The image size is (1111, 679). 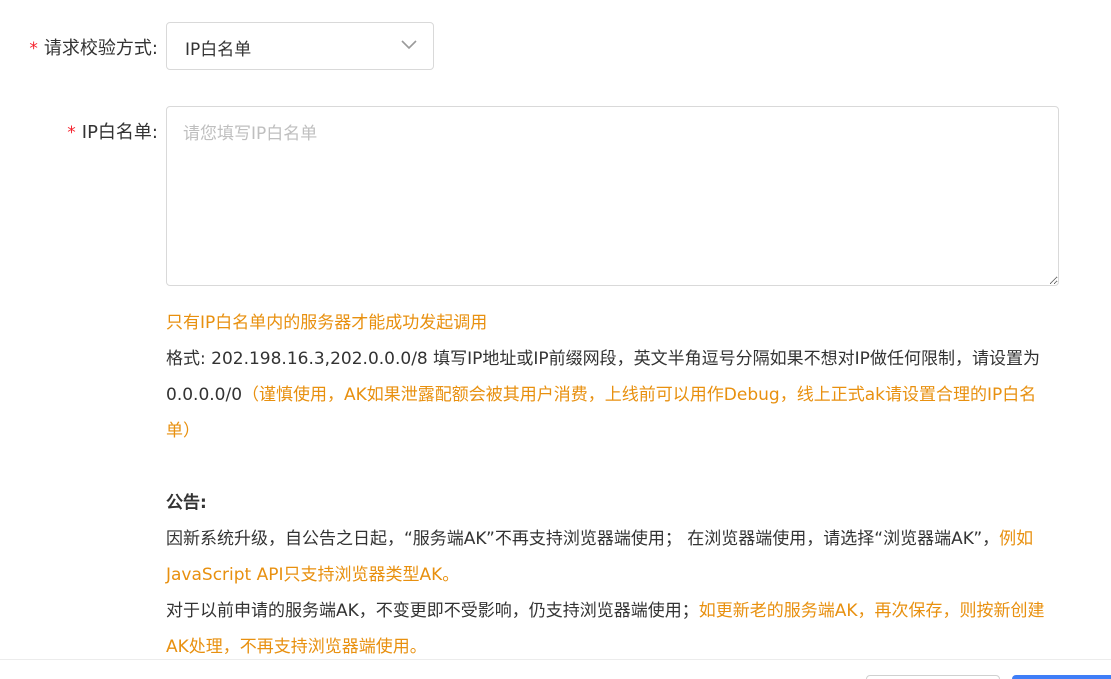 I want to click on verify-method-label-text: 请求校验方式:, so click(x=100, y=48).